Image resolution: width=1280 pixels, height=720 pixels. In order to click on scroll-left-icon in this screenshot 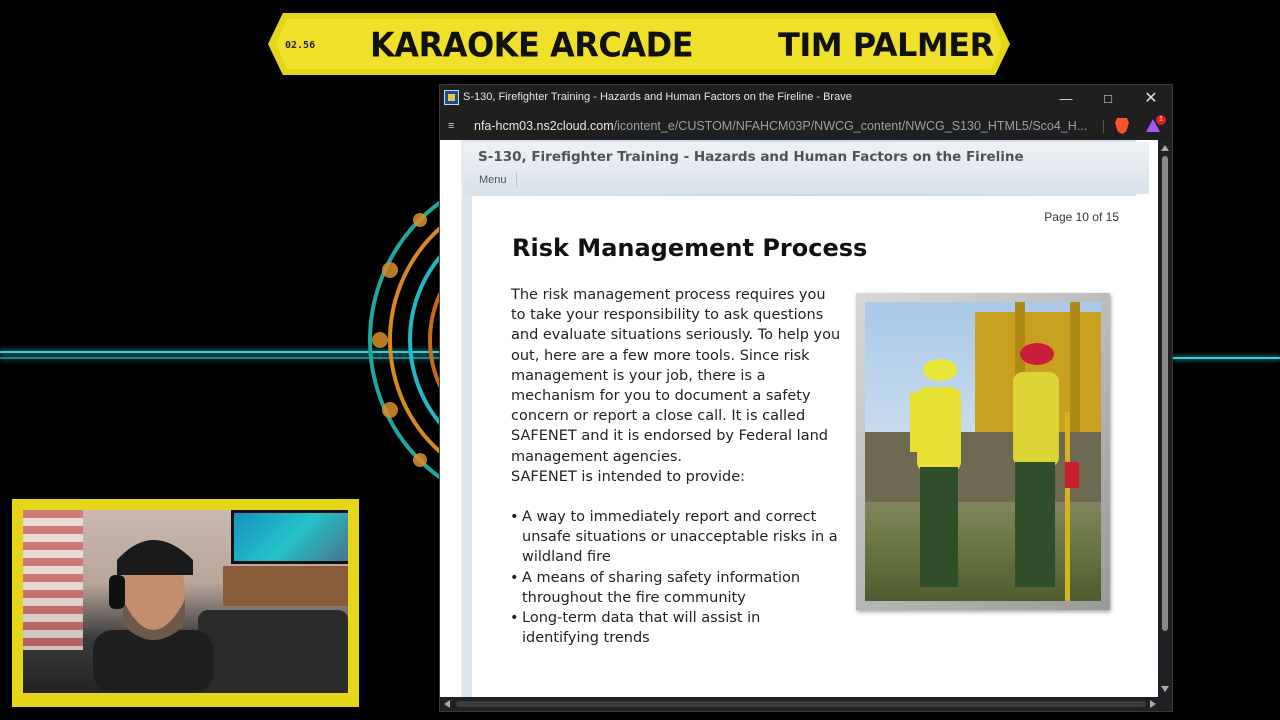, I will do `click(447, 704)`.